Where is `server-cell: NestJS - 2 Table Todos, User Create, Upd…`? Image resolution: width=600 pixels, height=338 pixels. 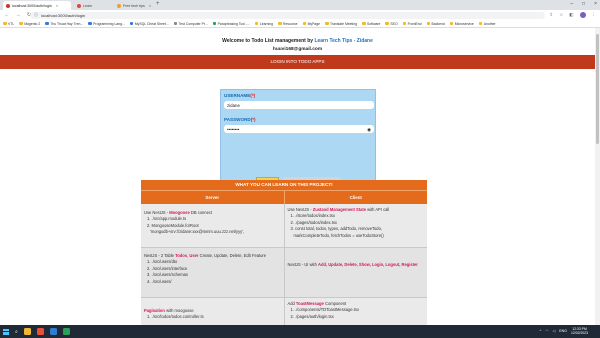
server-cell: NestJS - 2 Table Todos, User Create, Upd… is located at coordinates (212, 272).